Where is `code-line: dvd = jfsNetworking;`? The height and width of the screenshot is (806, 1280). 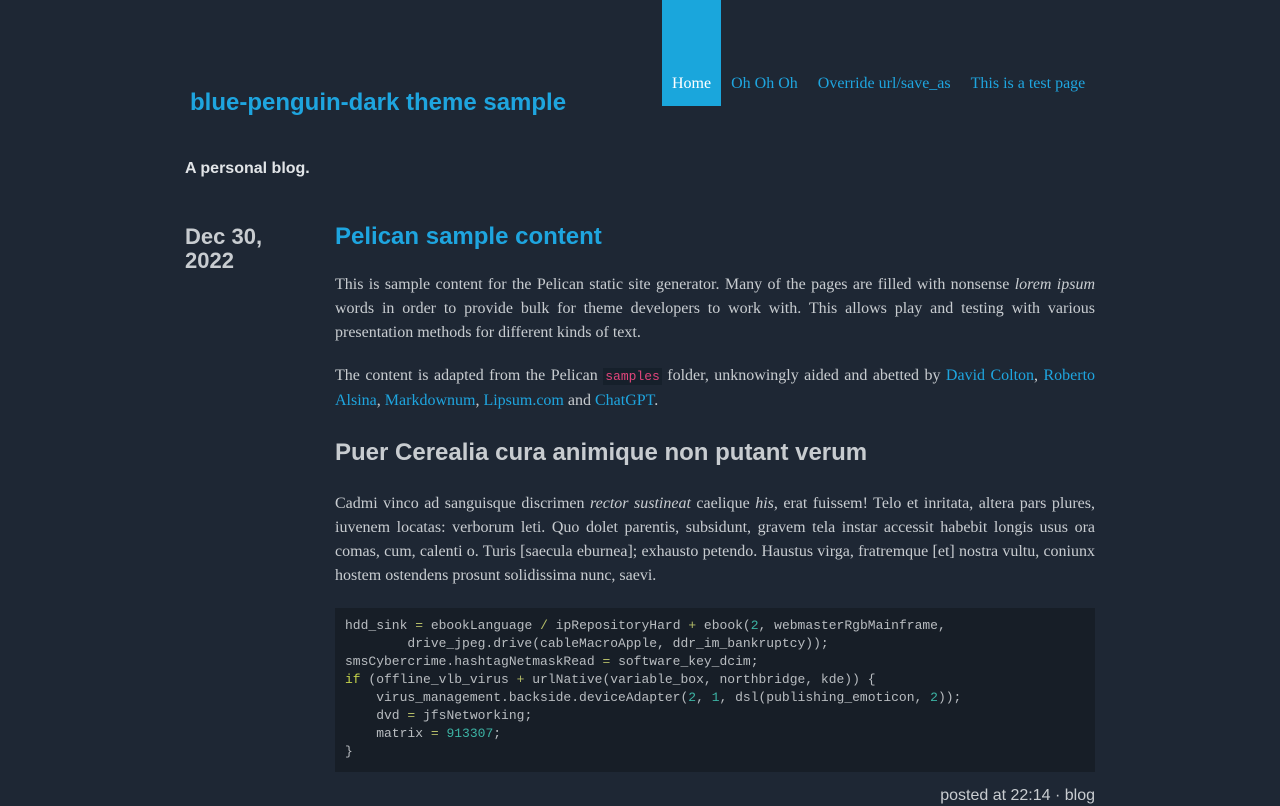
code-line: dvd = jfsNetworking; is located at coordinates (439, 715).